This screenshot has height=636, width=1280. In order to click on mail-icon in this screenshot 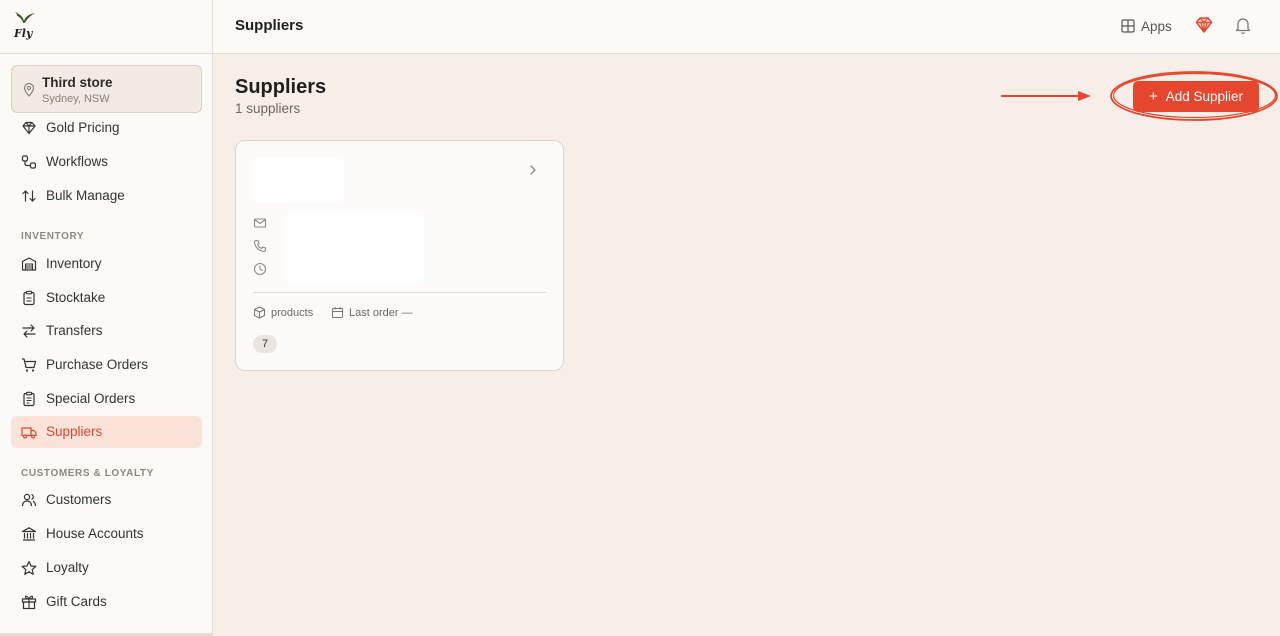, I will do `click(260, 223)`.